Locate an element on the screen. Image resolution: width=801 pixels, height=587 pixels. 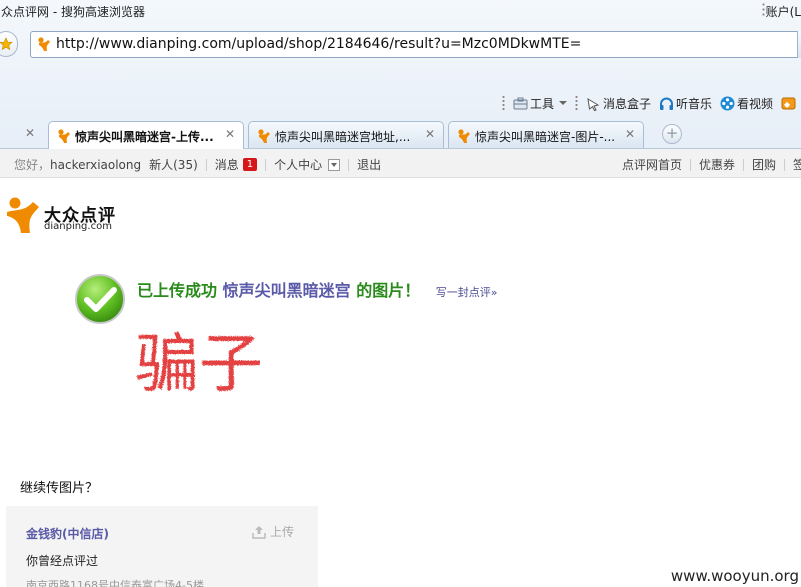
star-icon is located at coordinates (6, 44).